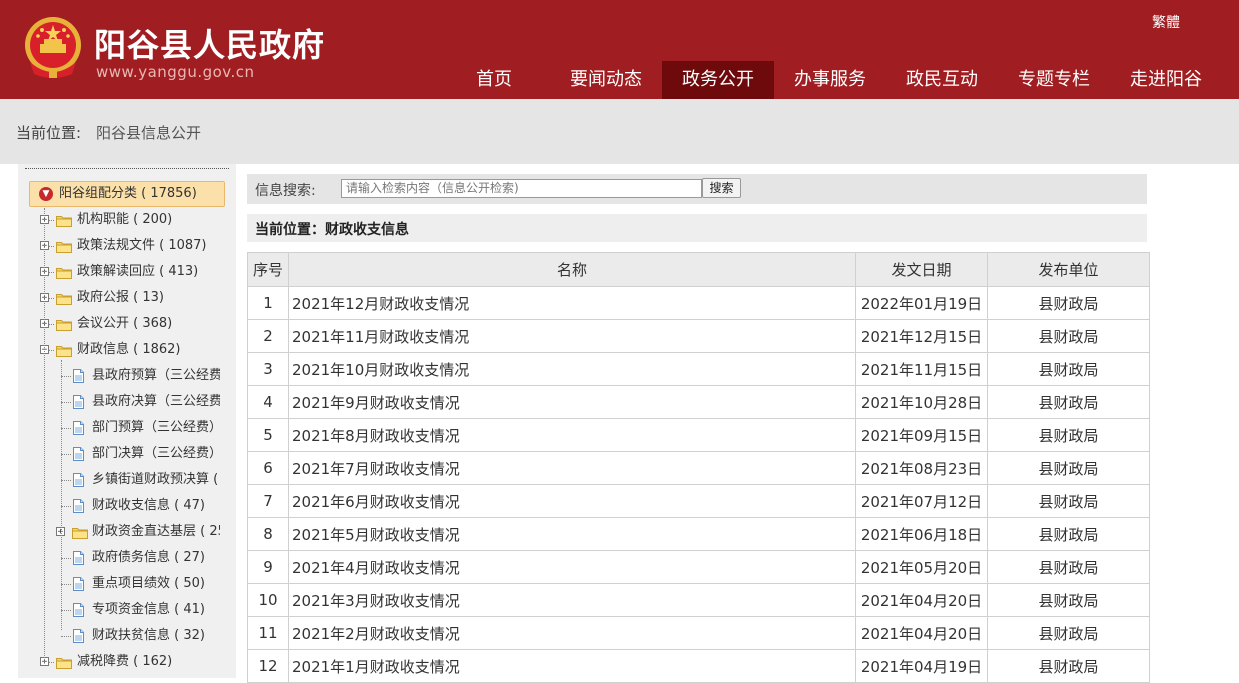  I want to click on table-header-row: 序号 名称 发文日期 发布单位, so click(698, 269).